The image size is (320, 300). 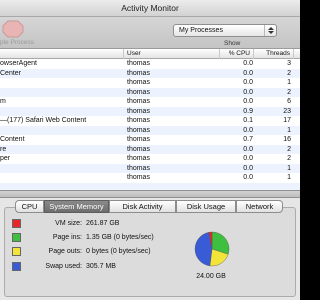 I want to click on cpu-cell: 0.1, so click(x=248, y=120).